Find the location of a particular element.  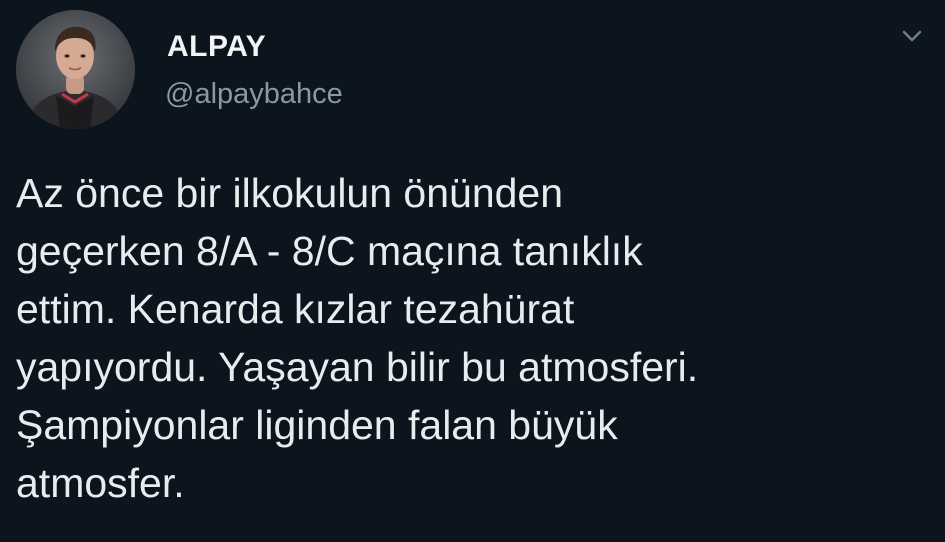

tweet-text-line: Az önce bir ilkokulun önünden is located at coordinates (290, 193).